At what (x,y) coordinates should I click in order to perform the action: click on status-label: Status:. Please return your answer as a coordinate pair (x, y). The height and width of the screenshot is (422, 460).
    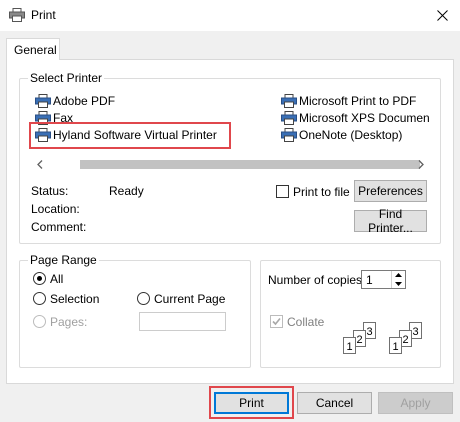
    Looking at the image, I should click on (50, 191).